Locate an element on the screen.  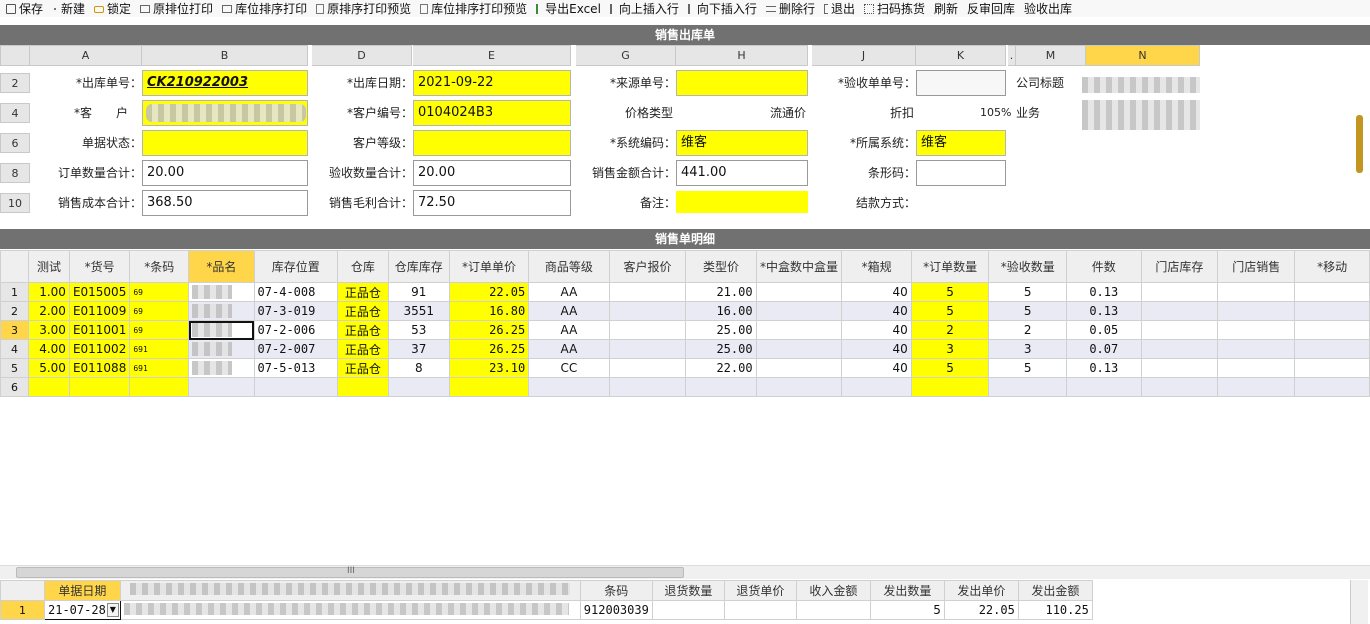
qty-total-field: 20.00 is located at coordinates (225, 173).